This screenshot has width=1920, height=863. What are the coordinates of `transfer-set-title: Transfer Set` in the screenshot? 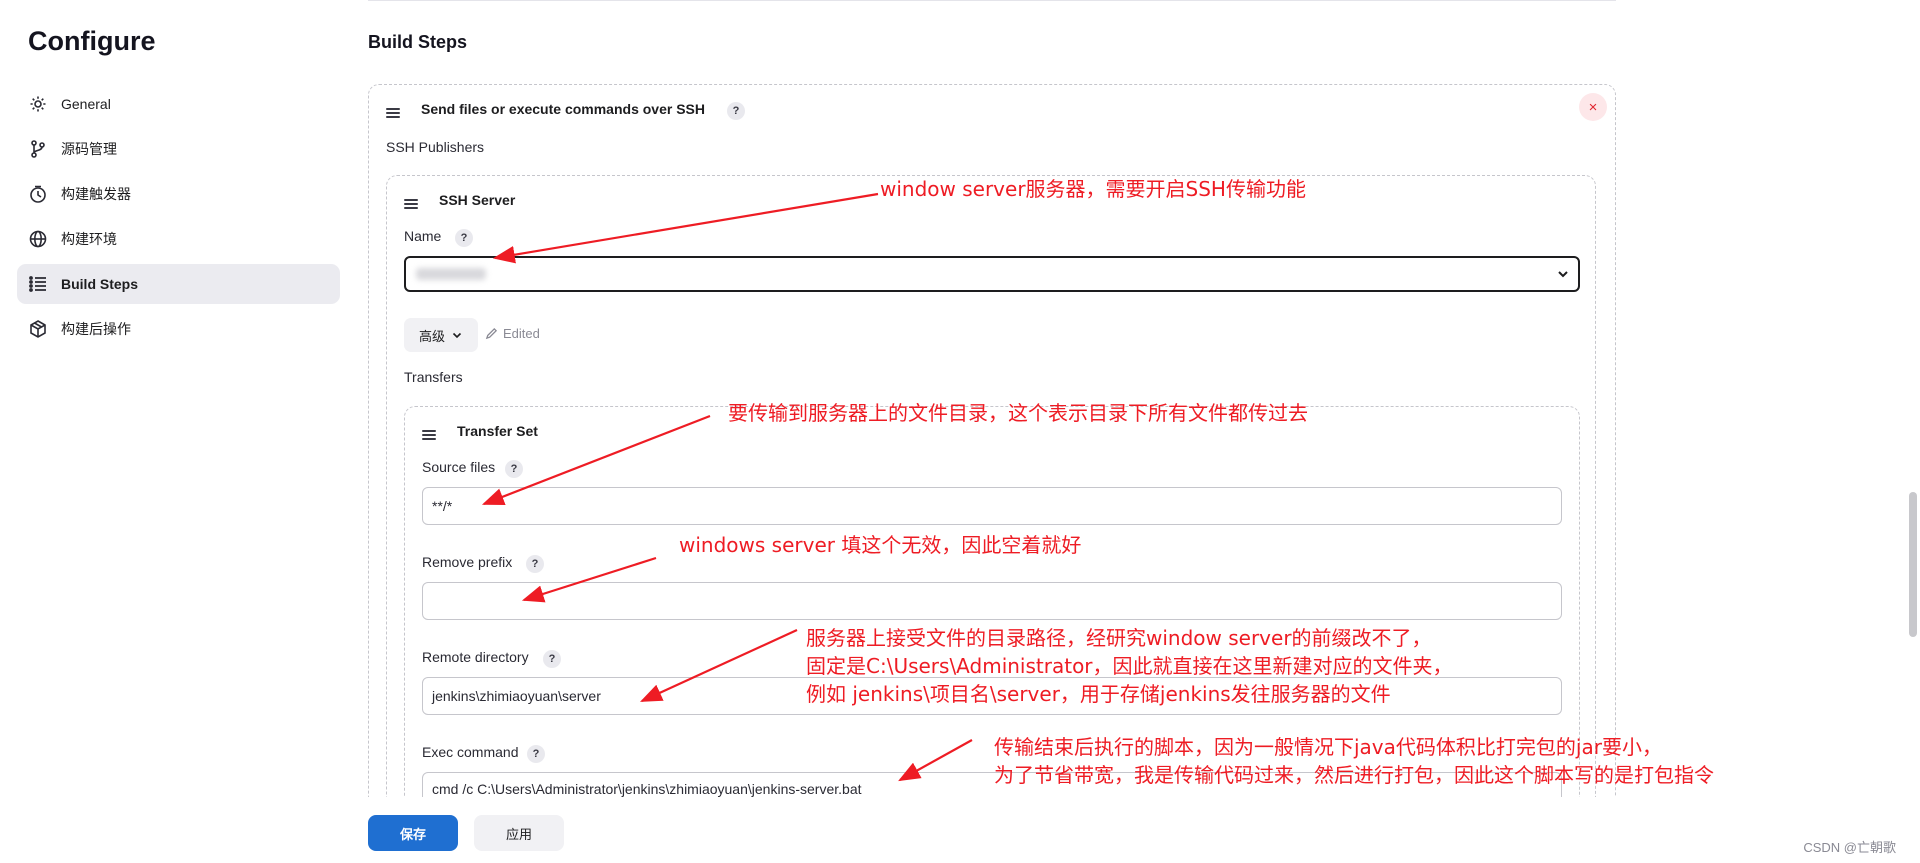 It's located at (497, 431).